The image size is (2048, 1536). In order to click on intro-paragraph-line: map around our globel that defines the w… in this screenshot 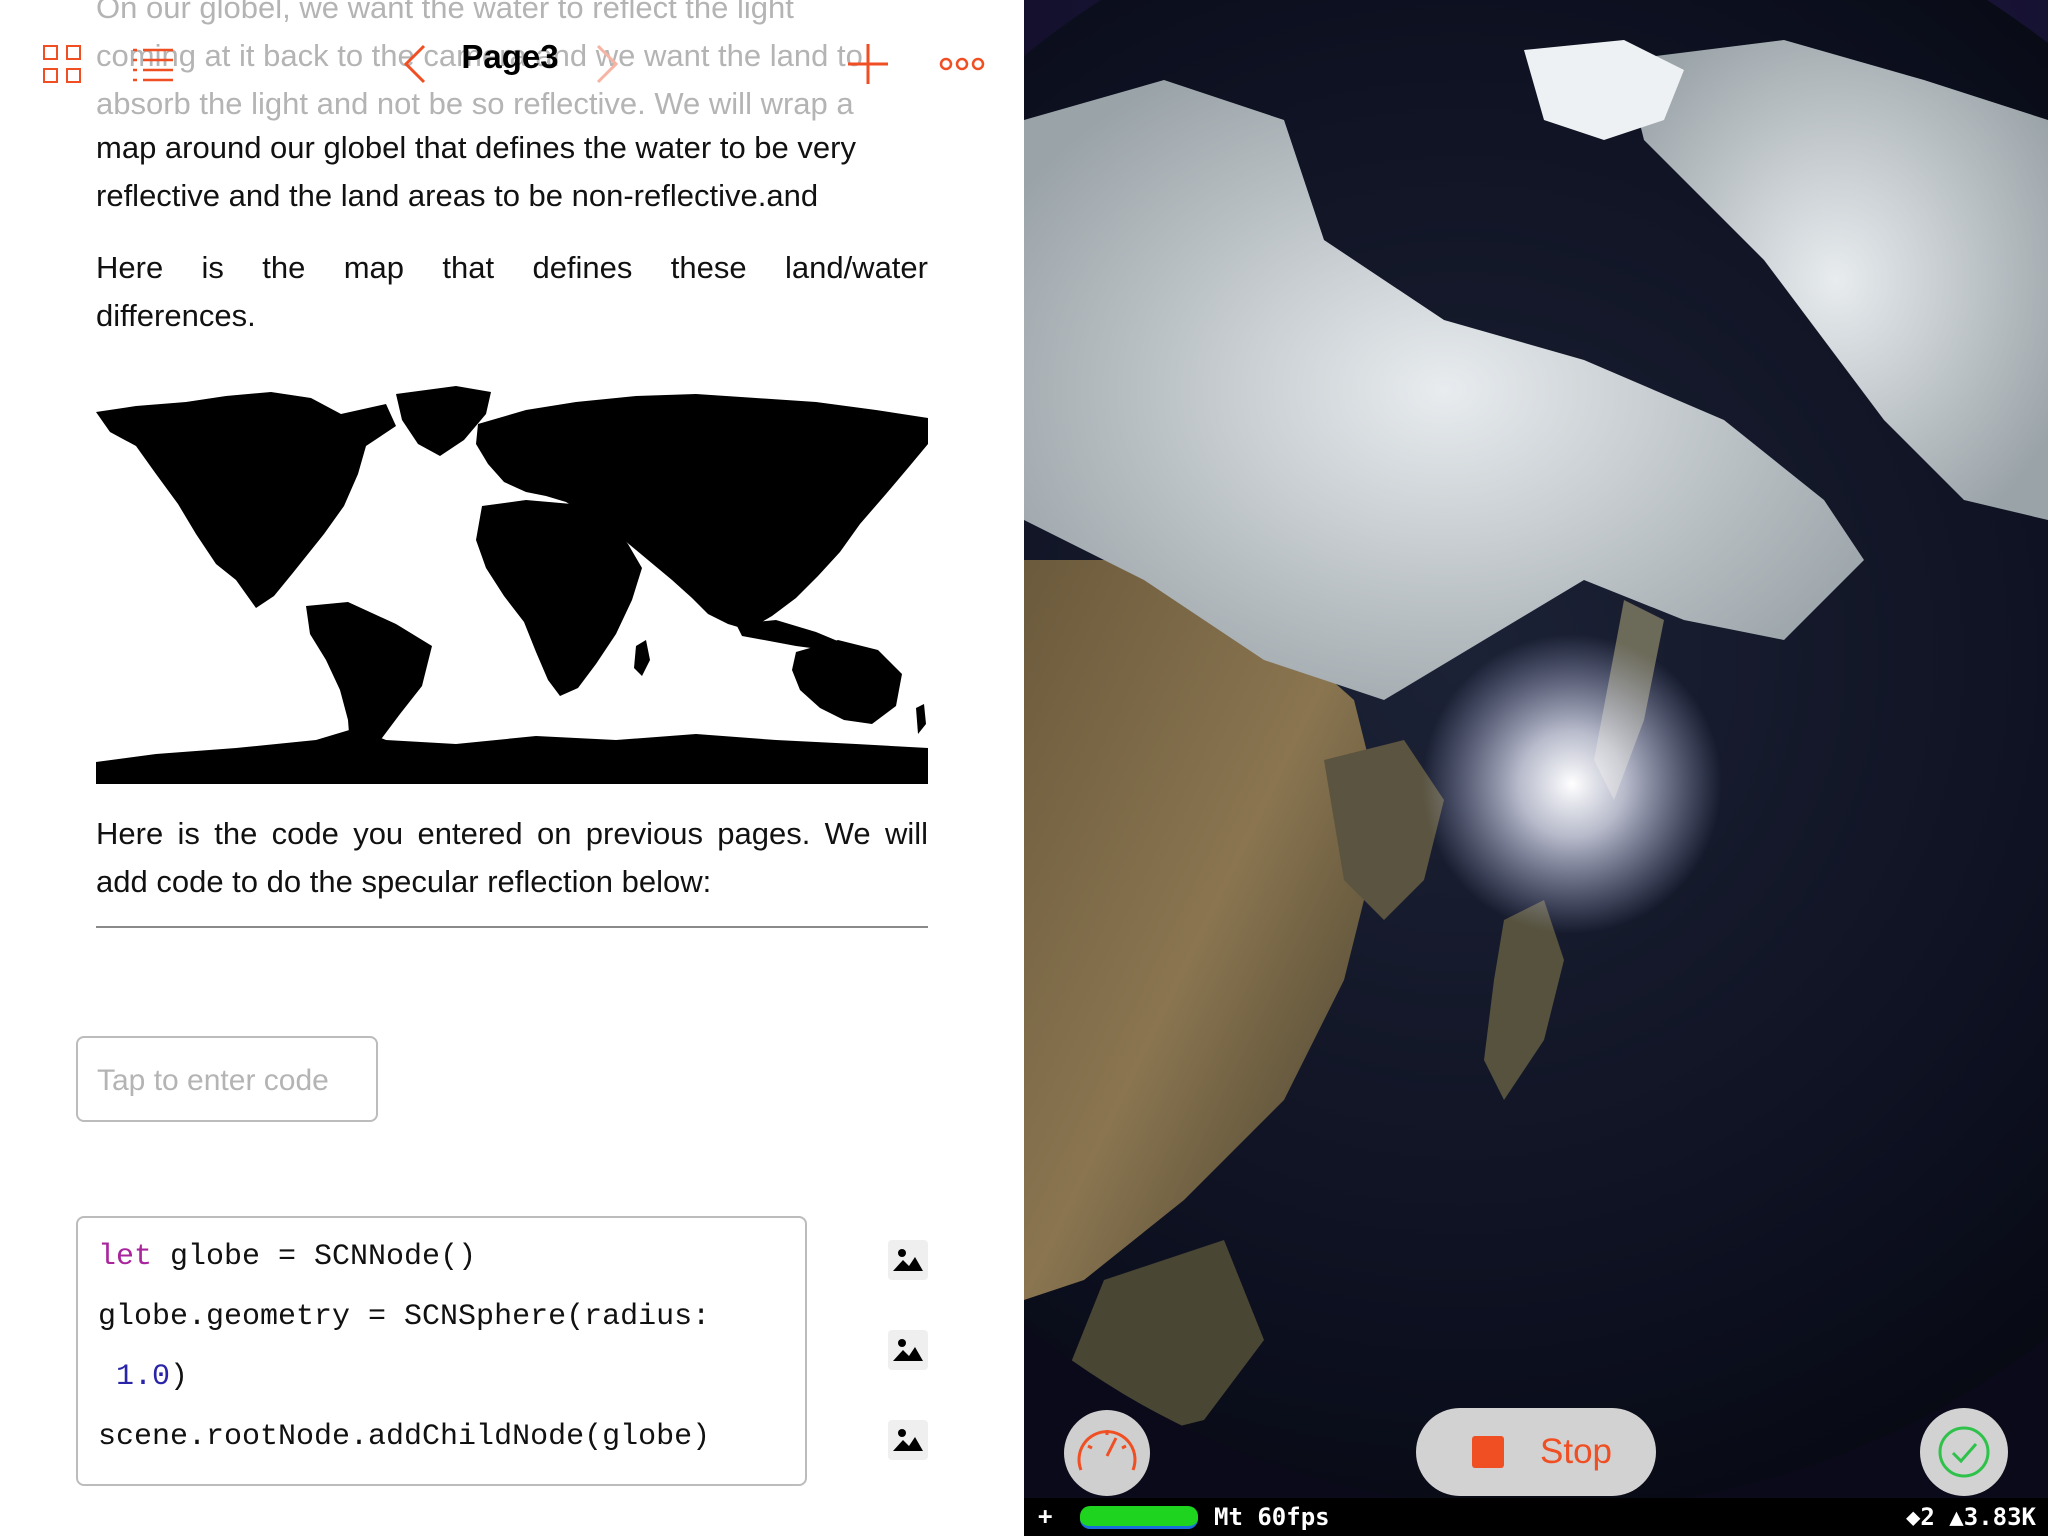, I will do `click(476, 147)`.